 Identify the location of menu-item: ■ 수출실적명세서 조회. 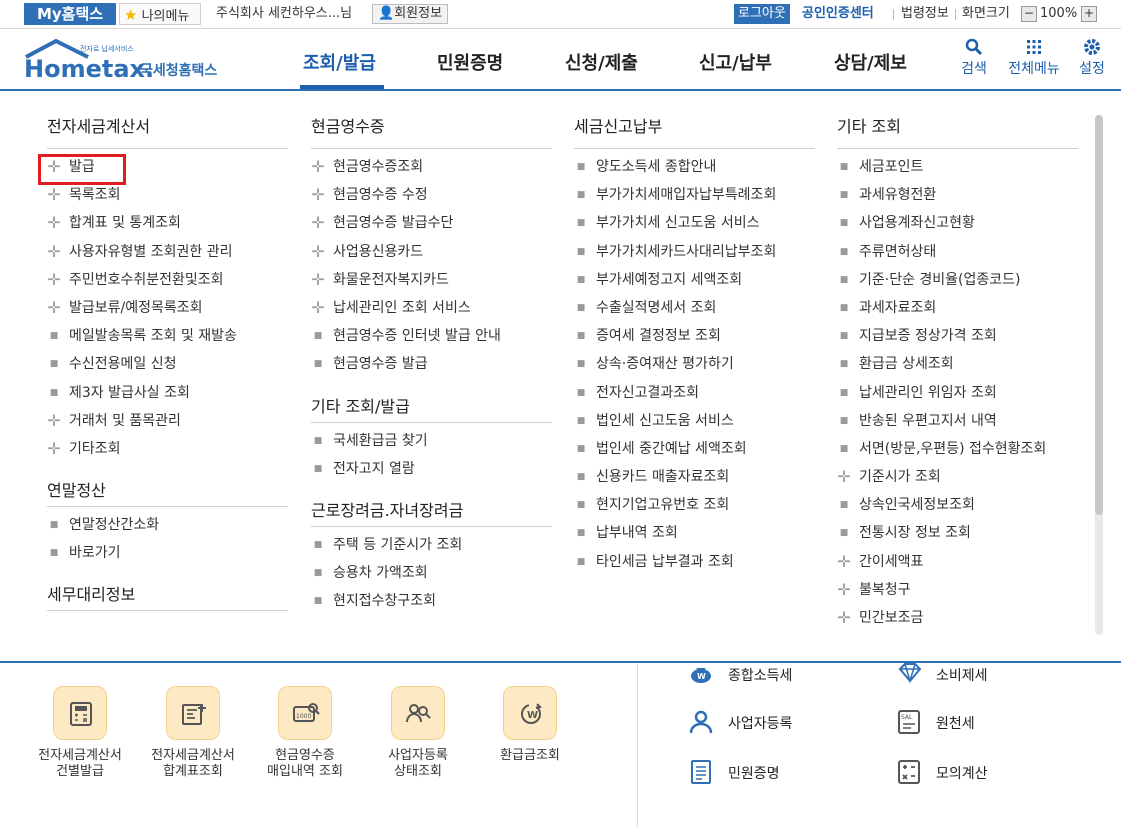
(694, 308).